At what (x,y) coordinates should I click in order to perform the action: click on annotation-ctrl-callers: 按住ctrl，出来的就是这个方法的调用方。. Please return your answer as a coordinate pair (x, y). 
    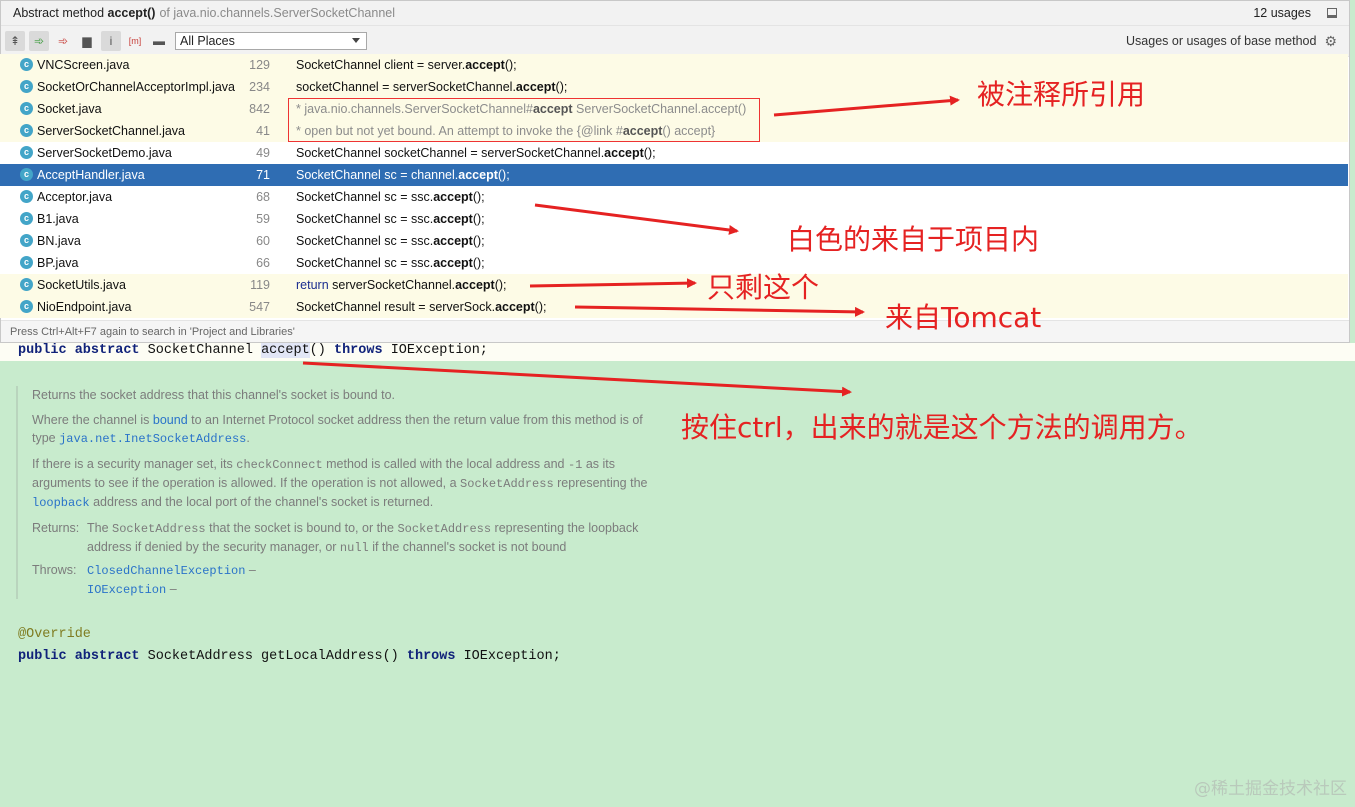
    Looking at the image, I should click on (942, 427).